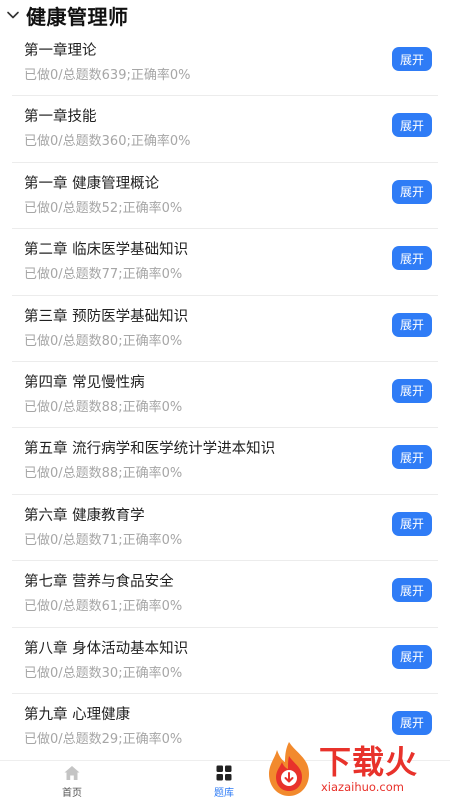 Image resolution: width=450 pixels, height=800 pixels. What do you see at coordinates (13, 15) in the screenshot?
I see `chevron-down-icon` at bounding box center [13, 15].